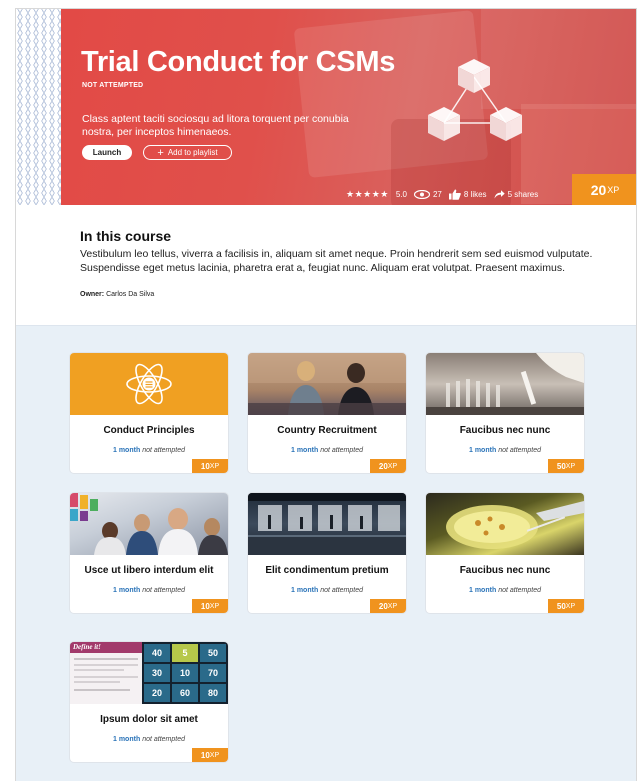 The height and width of the screenshot is (781, 640). I want to click on test-tubes-photo, so click(505, 384).